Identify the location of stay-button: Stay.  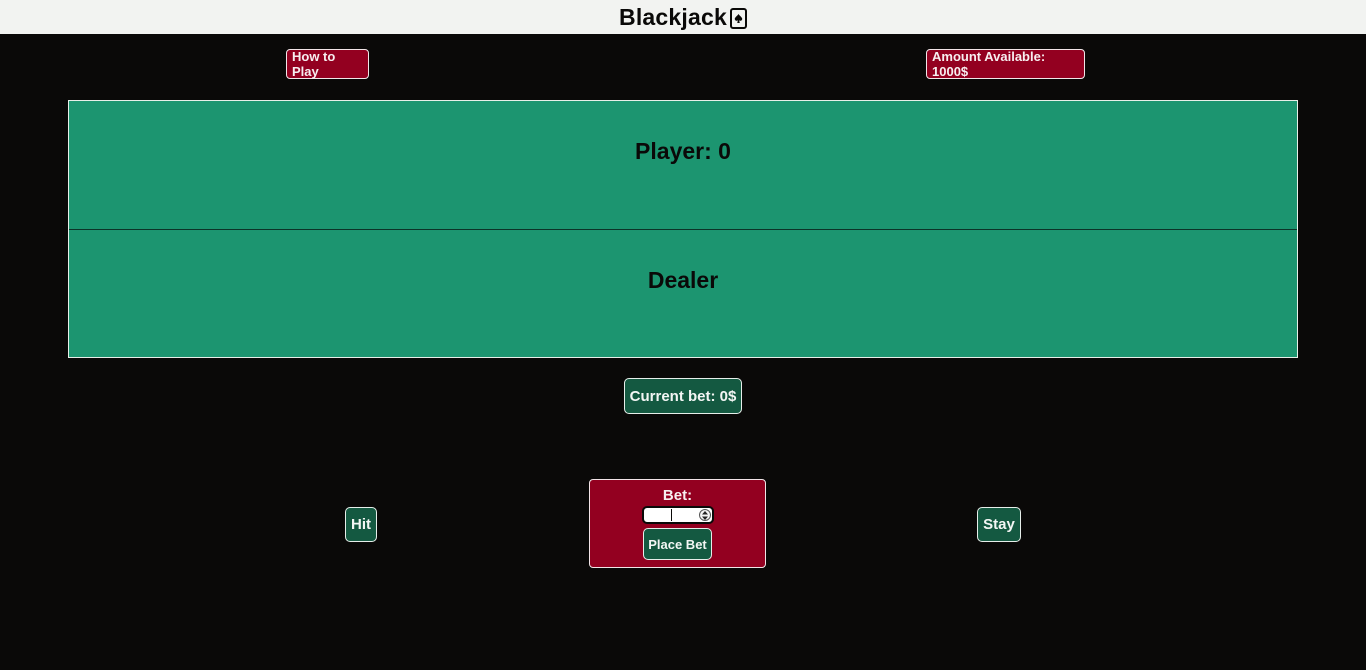
(999, 524).